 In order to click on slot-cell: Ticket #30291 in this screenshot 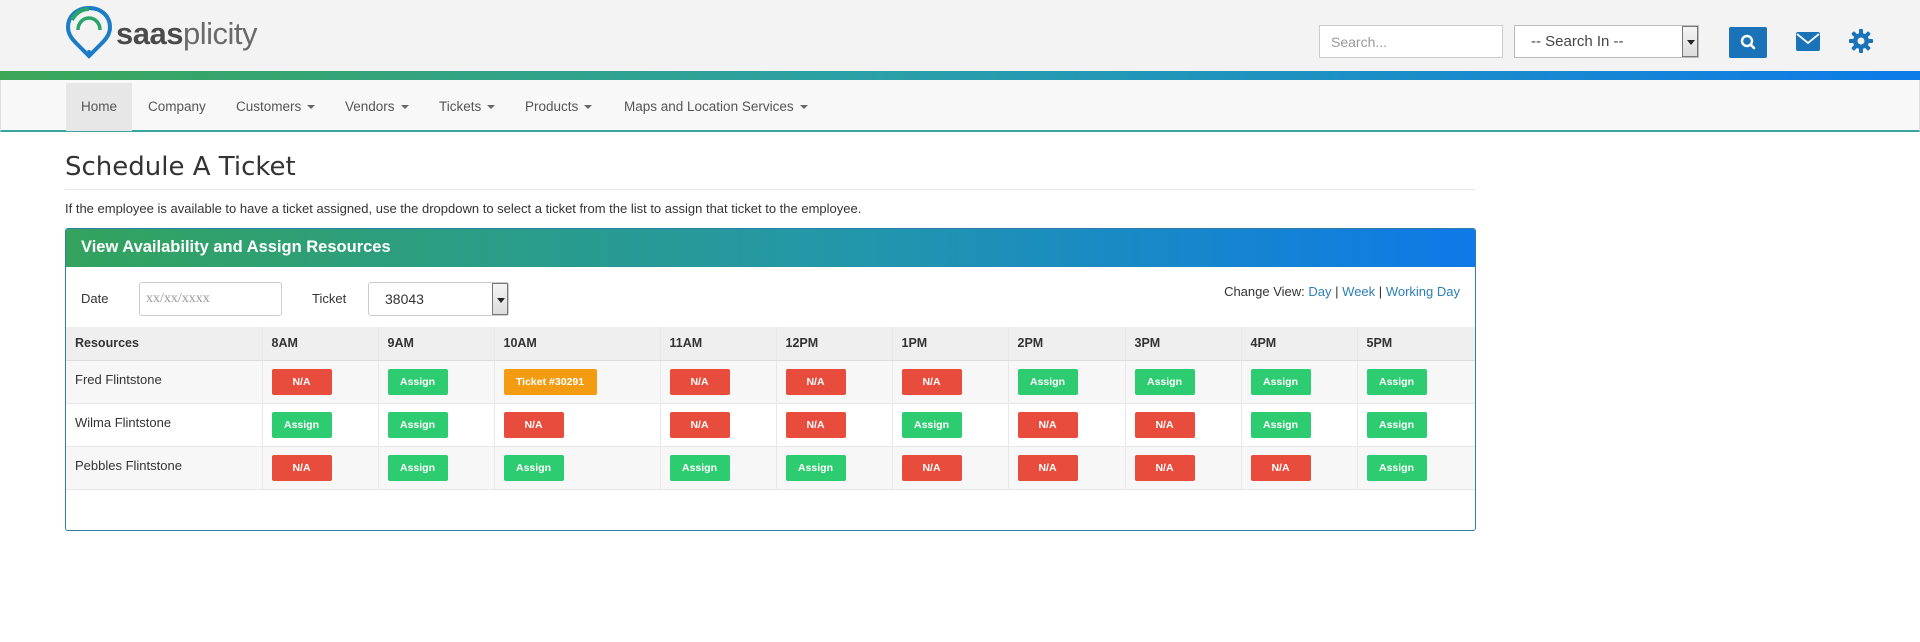, I will do `click(576, 382)`.